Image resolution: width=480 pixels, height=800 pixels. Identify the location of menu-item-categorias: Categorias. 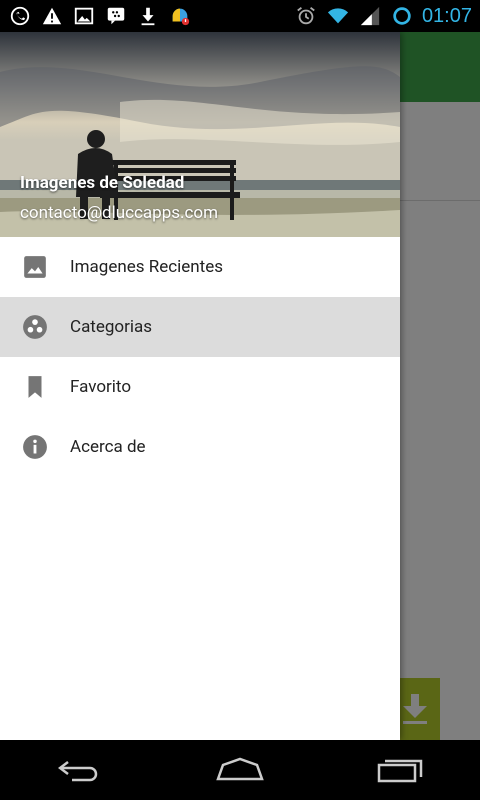
(200, 327).